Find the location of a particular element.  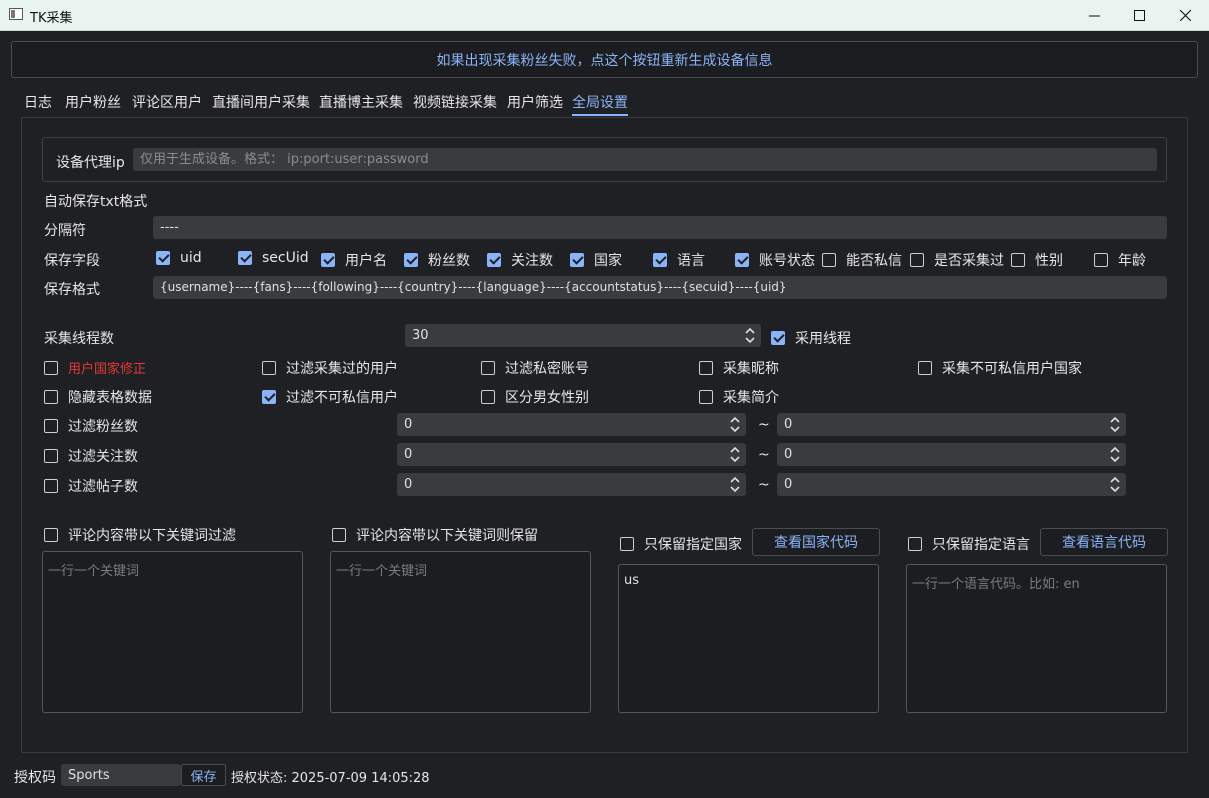

auth-code-input: Sports is located at coordinates (121, 775).